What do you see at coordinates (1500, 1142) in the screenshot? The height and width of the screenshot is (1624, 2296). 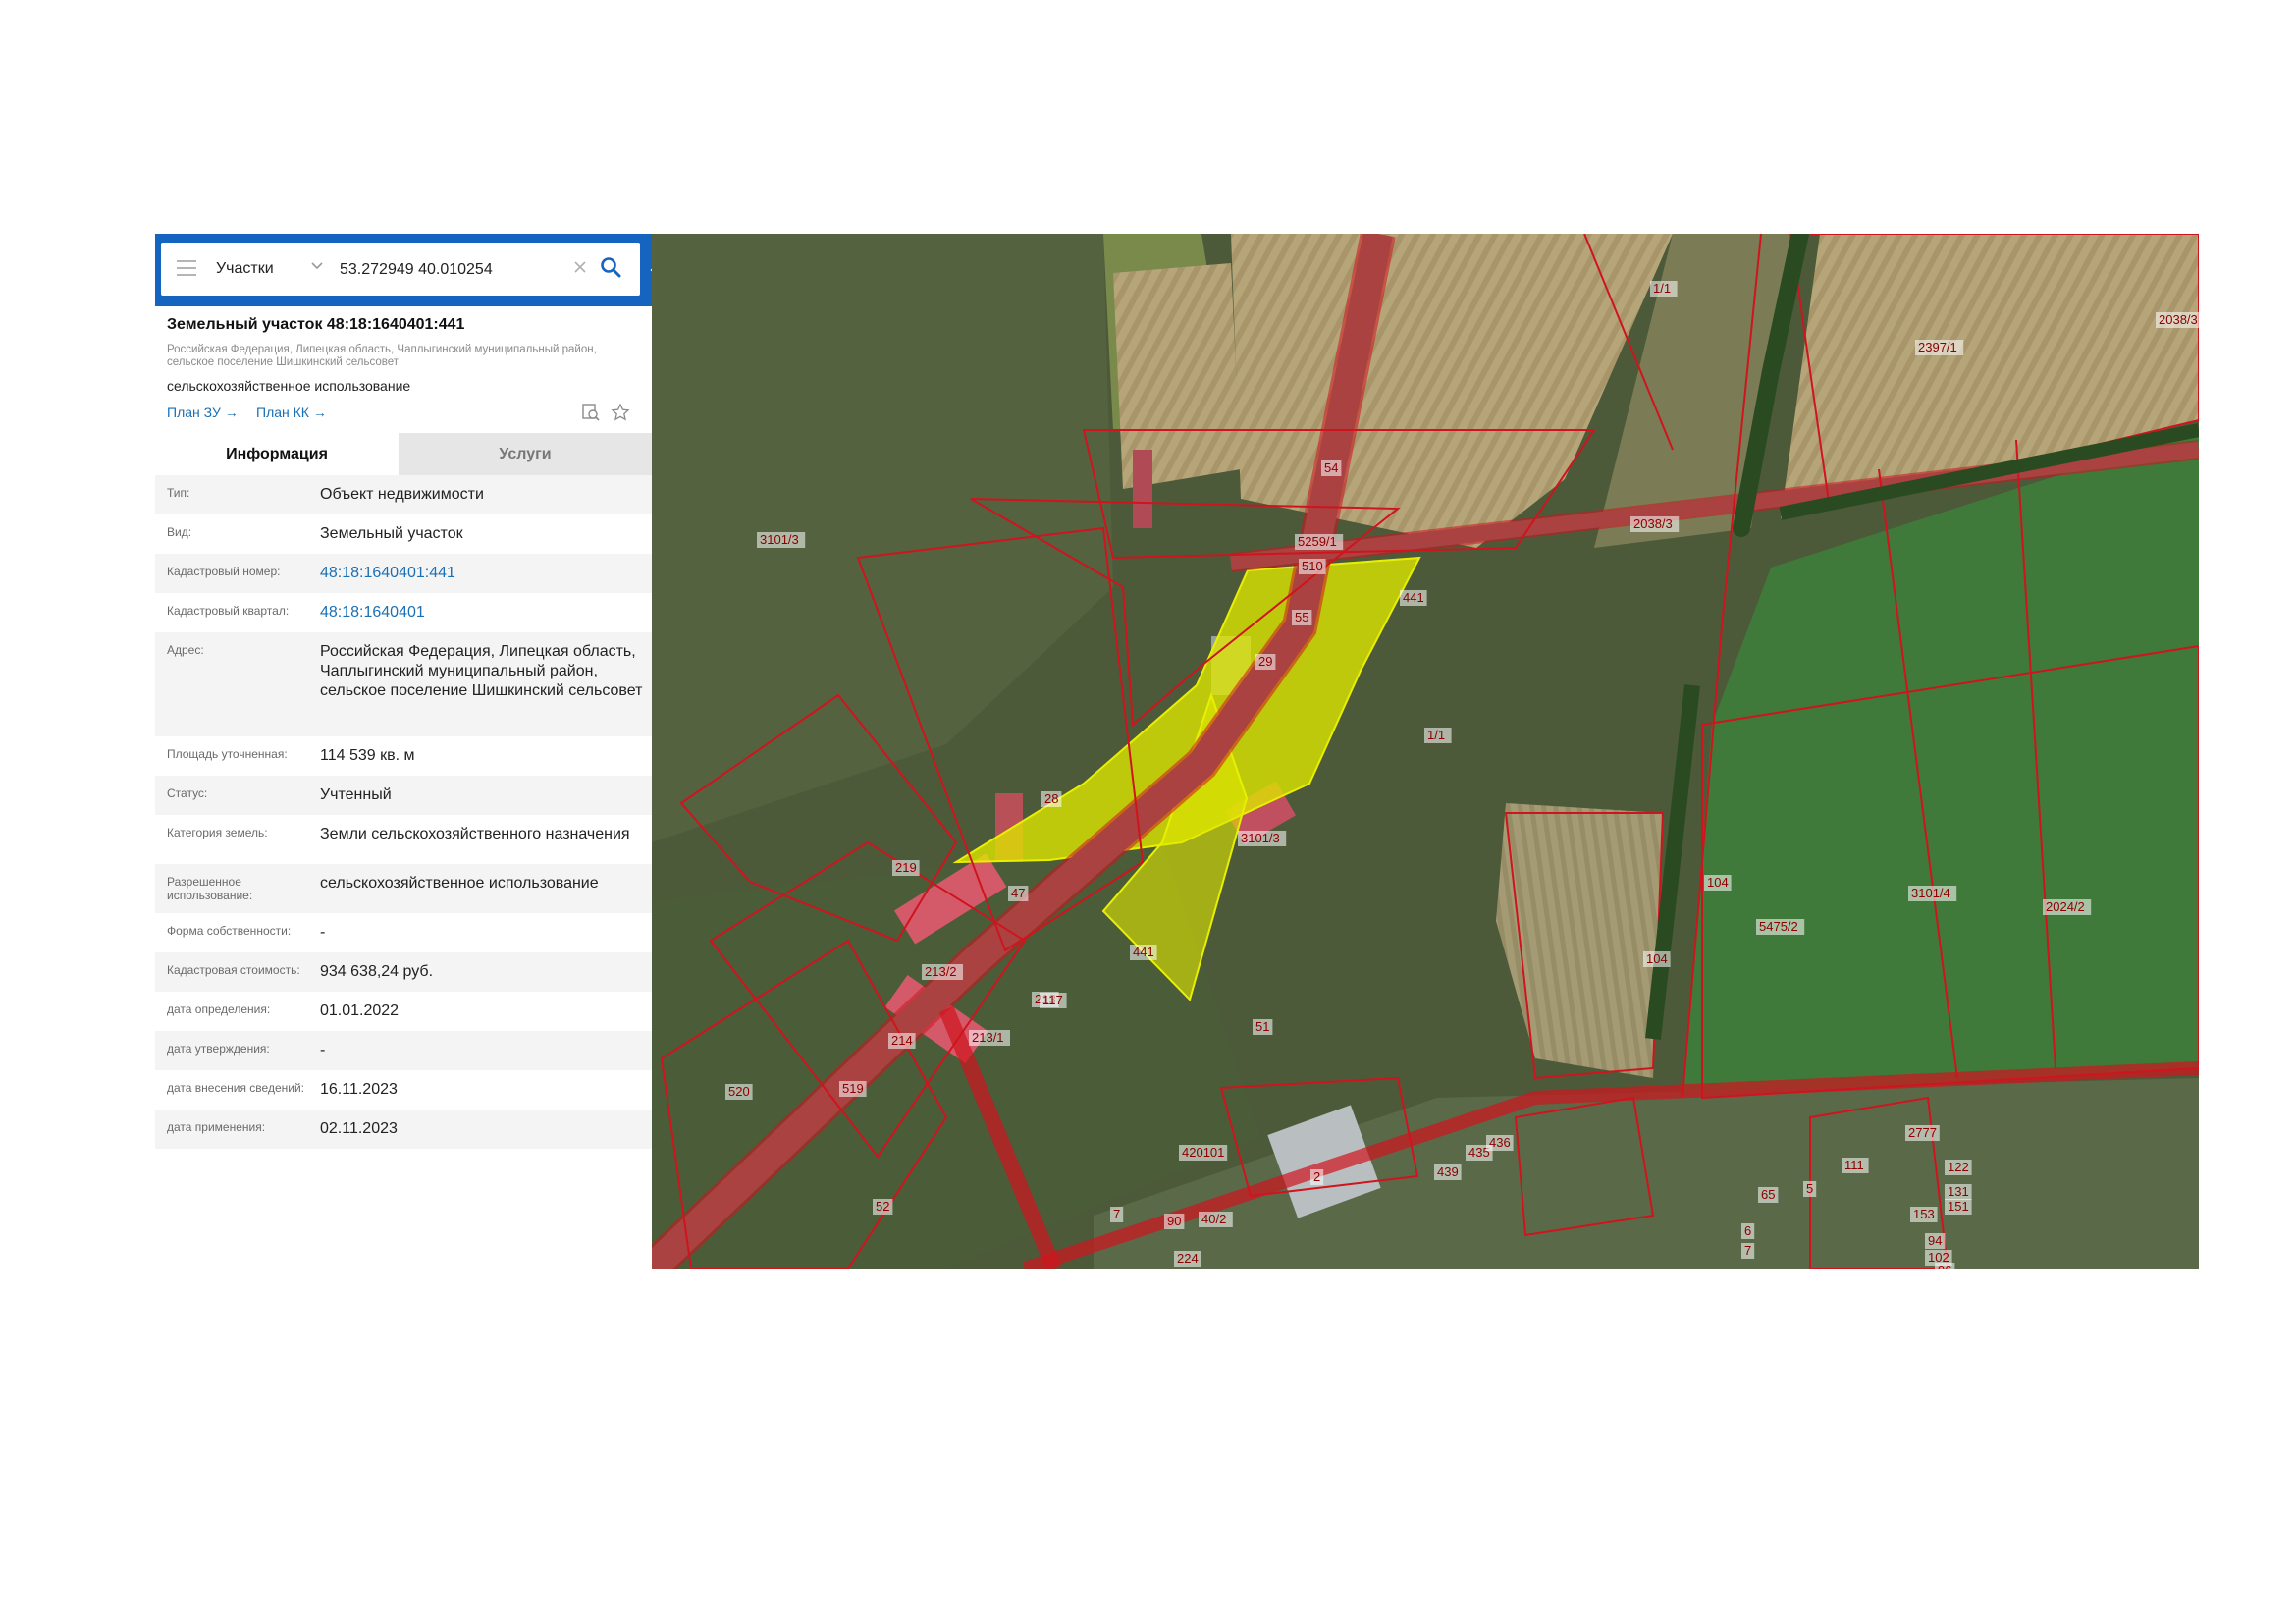 I see `parcel-label: 436` at bounding box center [1500, 1142].